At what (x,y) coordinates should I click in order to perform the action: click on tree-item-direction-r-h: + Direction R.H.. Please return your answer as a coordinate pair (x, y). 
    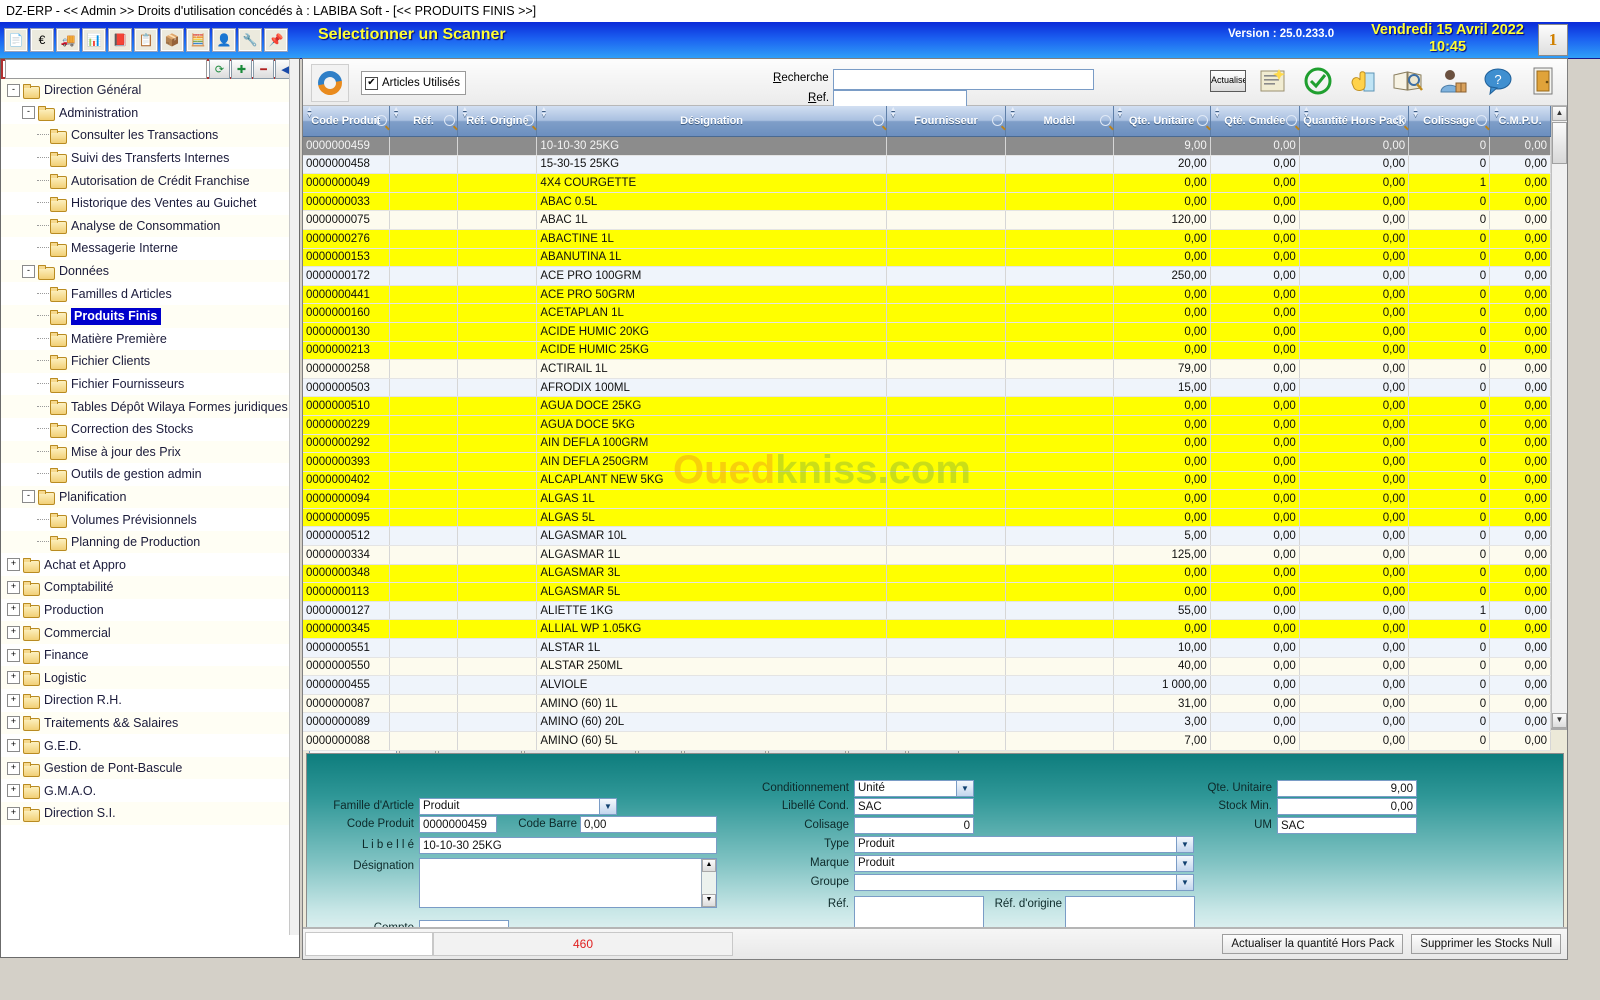
    Looking at the image, I should click on (150, 700).